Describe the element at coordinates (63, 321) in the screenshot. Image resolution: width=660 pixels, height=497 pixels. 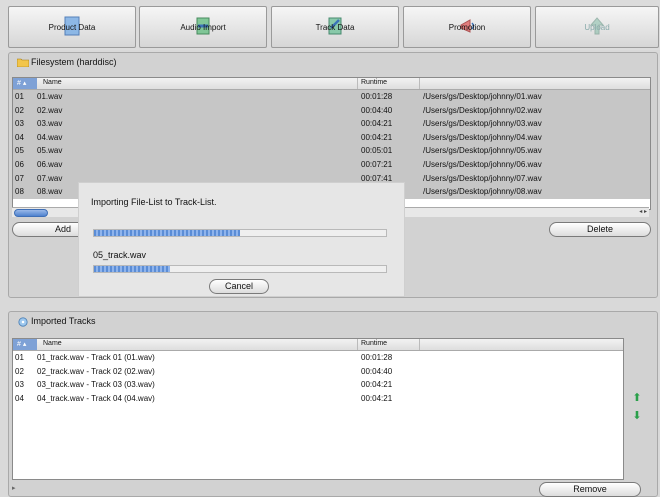
I see `imported-tracks-title: Imported Tracks` at that location.